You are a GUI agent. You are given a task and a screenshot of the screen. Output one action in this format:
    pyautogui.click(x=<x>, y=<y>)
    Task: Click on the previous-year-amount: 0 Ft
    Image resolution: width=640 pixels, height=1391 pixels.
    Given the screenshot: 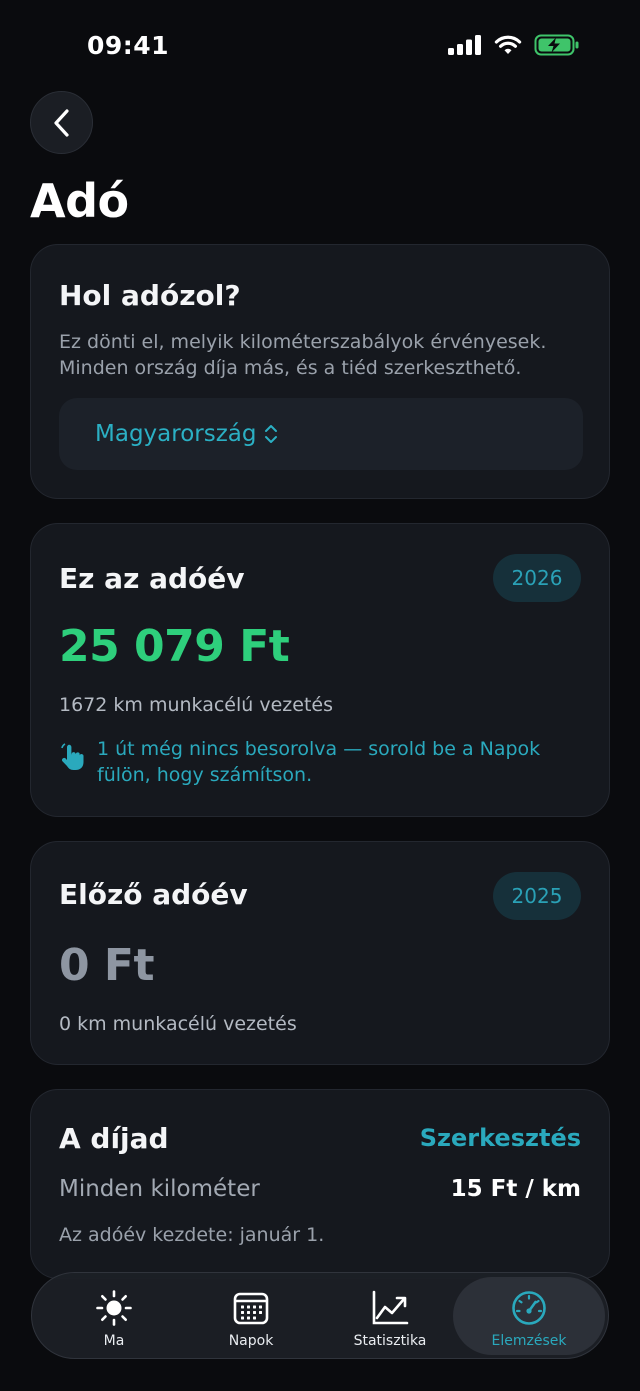 What is the action you would take?
    pyautogui.click(x=107, y=965)
    